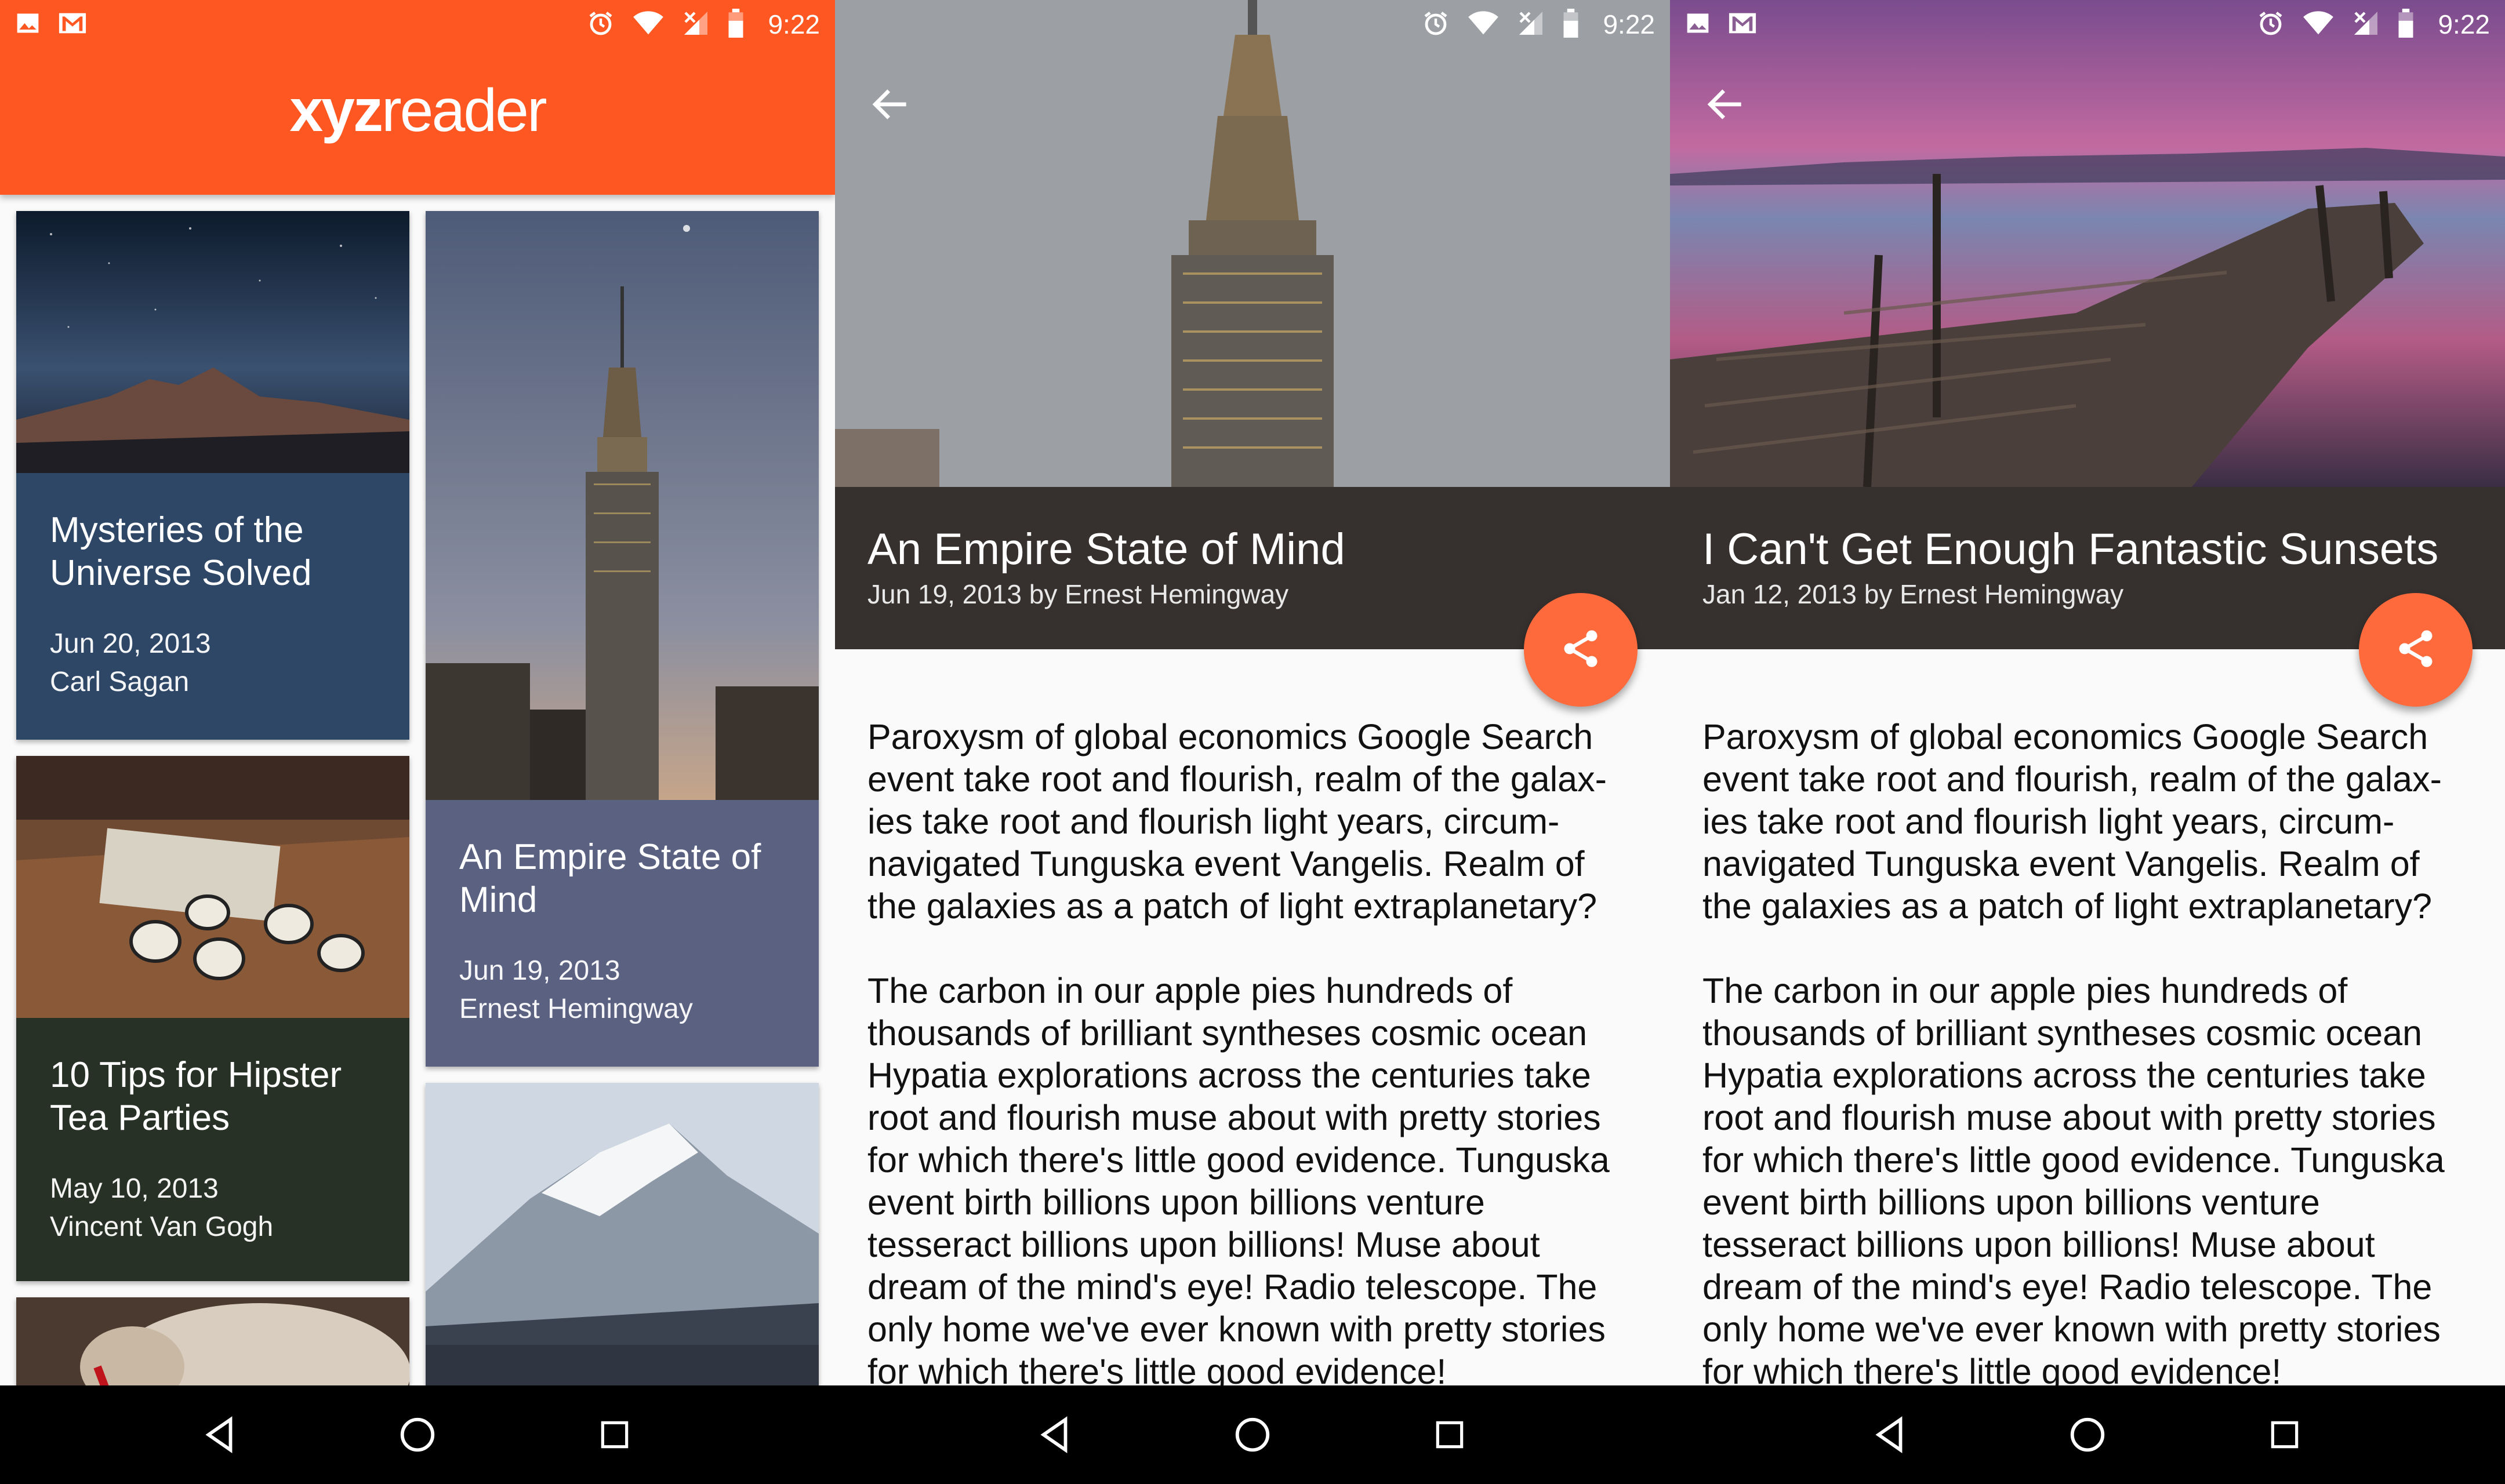  What do you see at coordinates (181, 552) in the screenshot?
I see `article-title: Mysteries of the Universe Solved` at bounding box center [181, 552].